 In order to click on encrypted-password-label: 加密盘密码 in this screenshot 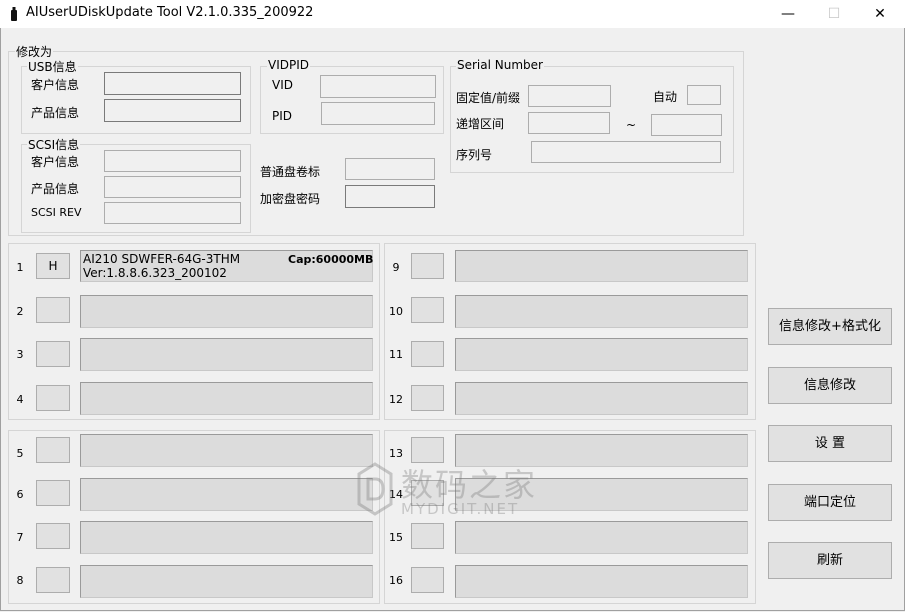, I will do `click(290, 199)`.